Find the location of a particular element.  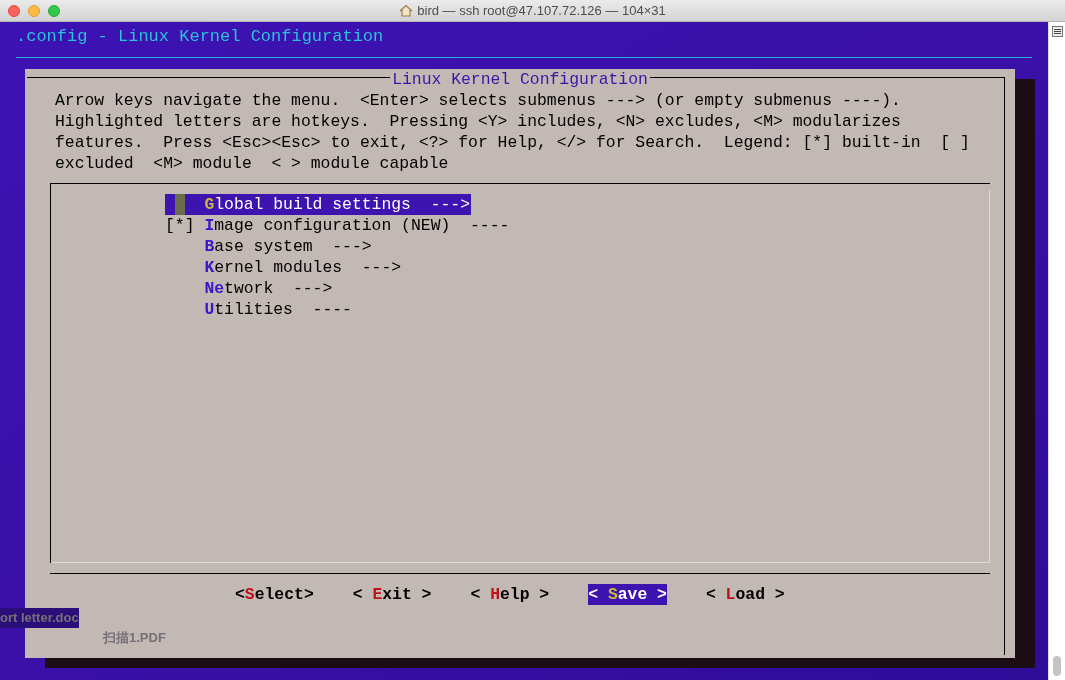

dialog-button: < Exit > is located at coordinates (392, 594).